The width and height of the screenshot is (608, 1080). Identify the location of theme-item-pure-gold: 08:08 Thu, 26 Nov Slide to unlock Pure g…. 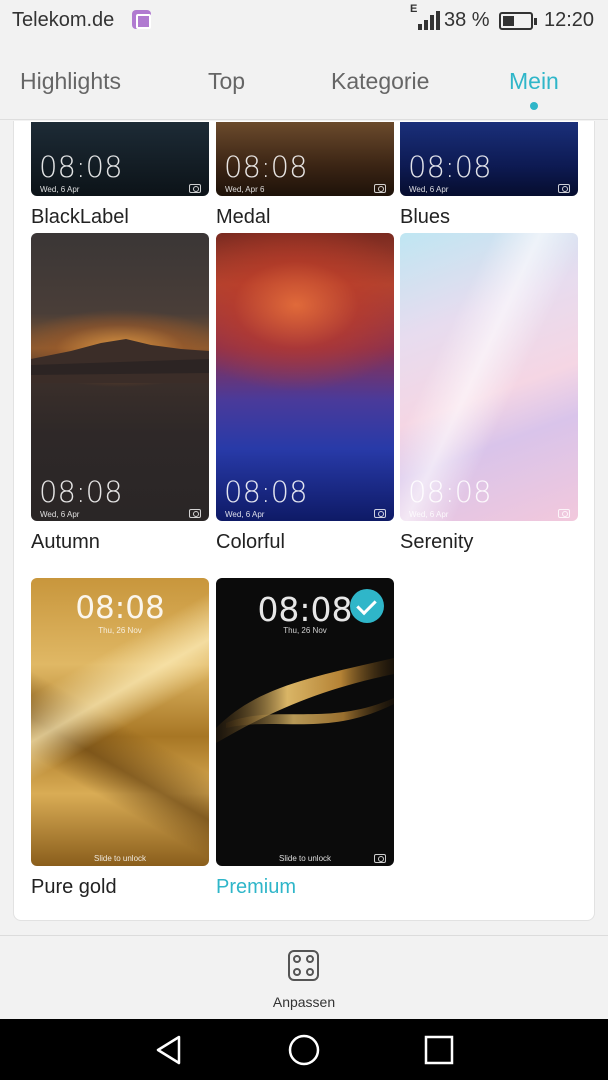
(120, 738).